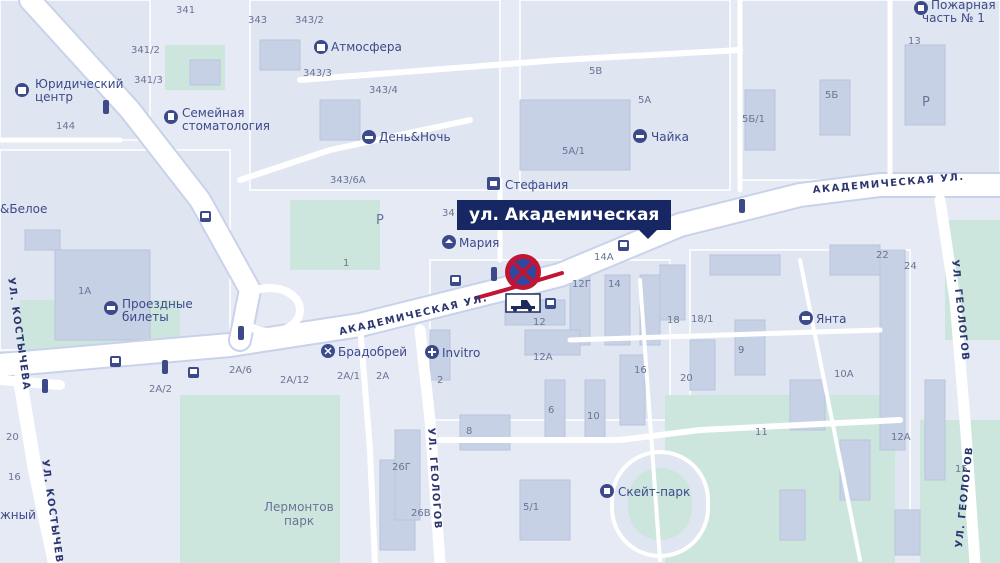  Describe the element at coordinates (536, 185) in the screenshot. I see `poi-label: Стефания` at that location.